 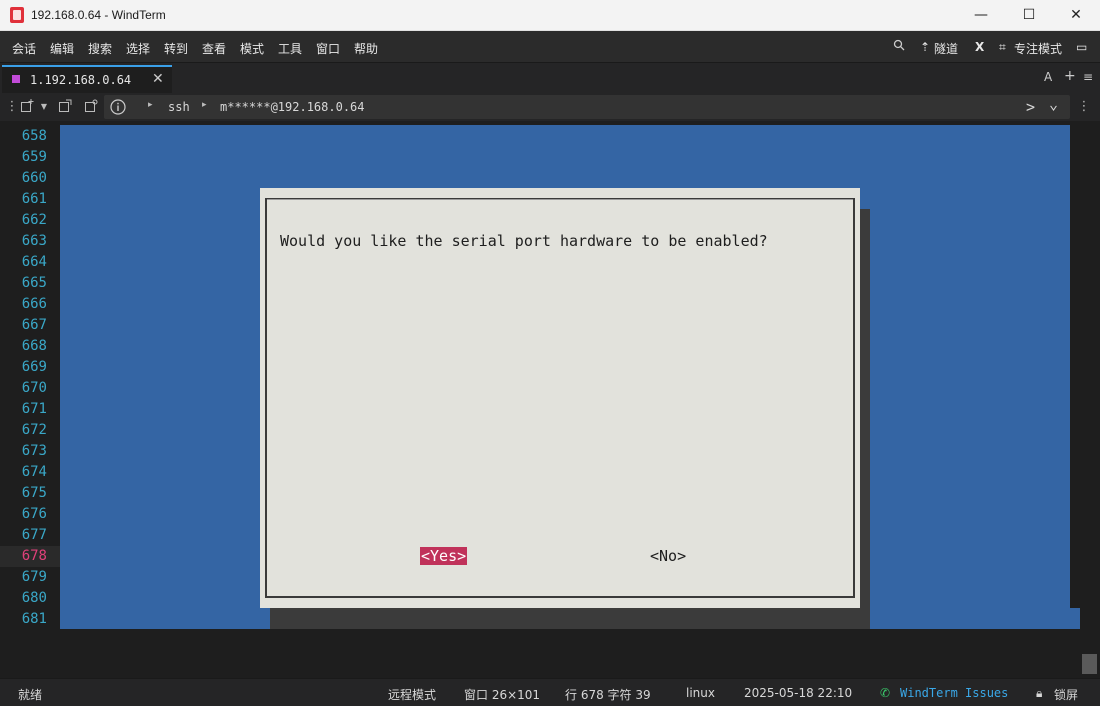 What do you see at coordinates (925, 47) in the screenshot?
I see `tunnel-icon: ⇡` at bounding box center [925, 47].